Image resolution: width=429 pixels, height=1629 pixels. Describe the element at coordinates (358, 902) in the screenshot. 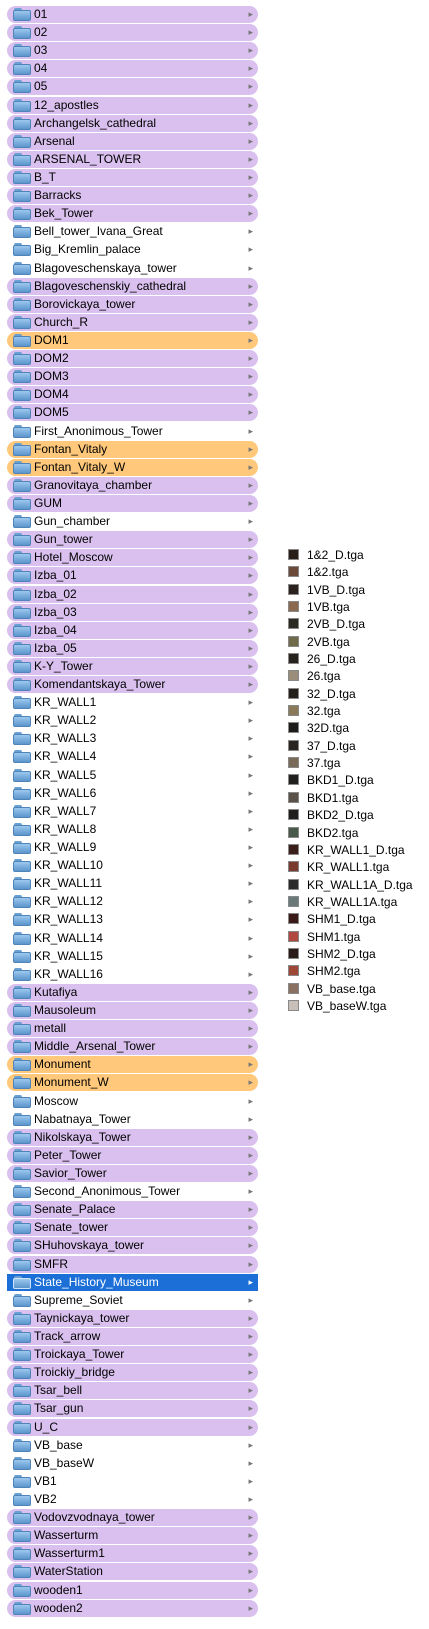

I see `file-row: KR_WALL1A.tga` at that location.